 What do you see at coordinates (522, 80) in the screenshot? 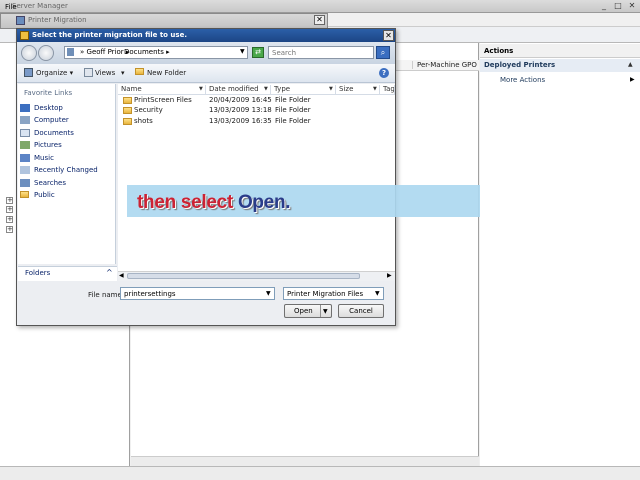
I see `more-actions-link: More Actions` at bounding box center [522, 80].